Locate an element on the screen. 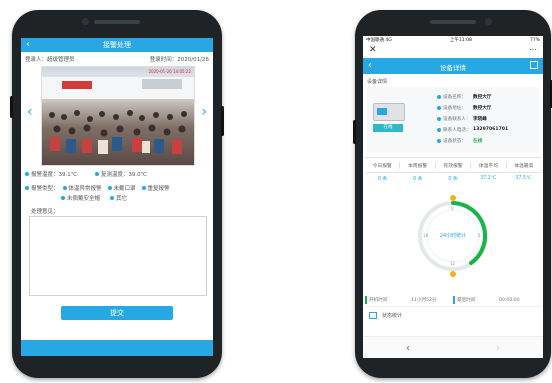 This screenshot has width=552, height=383. submit-button: 提交 is located at coordinates (117, 313).